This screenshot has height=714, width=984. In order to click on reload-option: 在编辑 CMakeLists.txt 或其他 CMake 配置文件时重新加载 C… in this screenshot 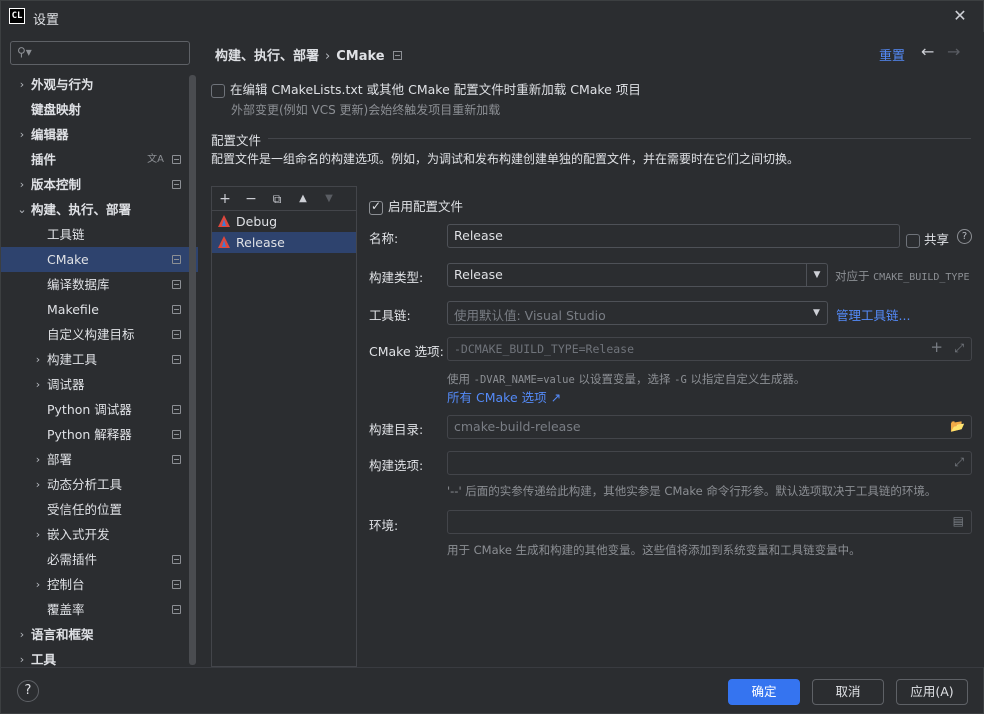, I will do `click(426, 88)`.